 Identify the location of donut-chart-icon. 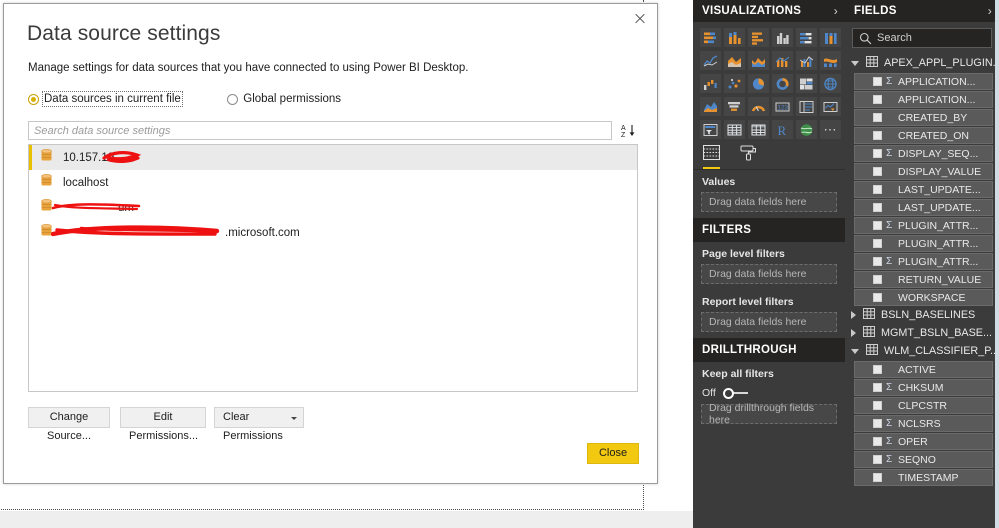
(782, 83).